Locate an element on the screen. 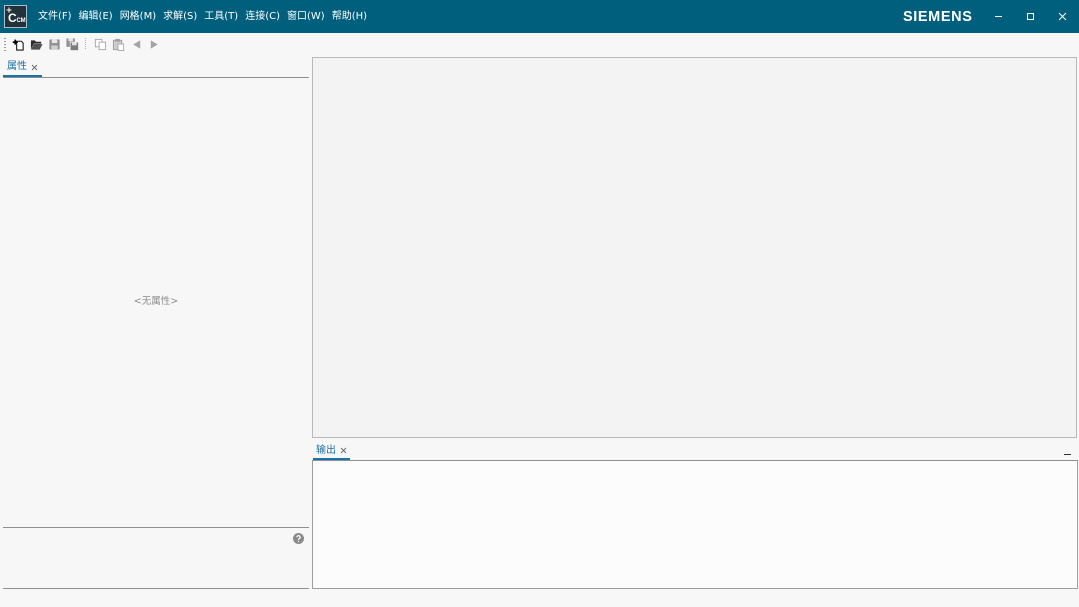 The image size is (1079, 607). output-tab-row: 输出 is located at coordinates (695, 452).